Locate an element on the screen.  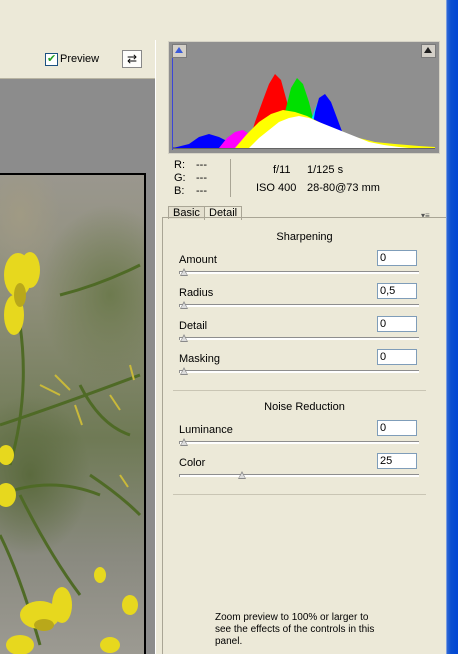
radius-slider-thumb is located at coordinates (184, 305).